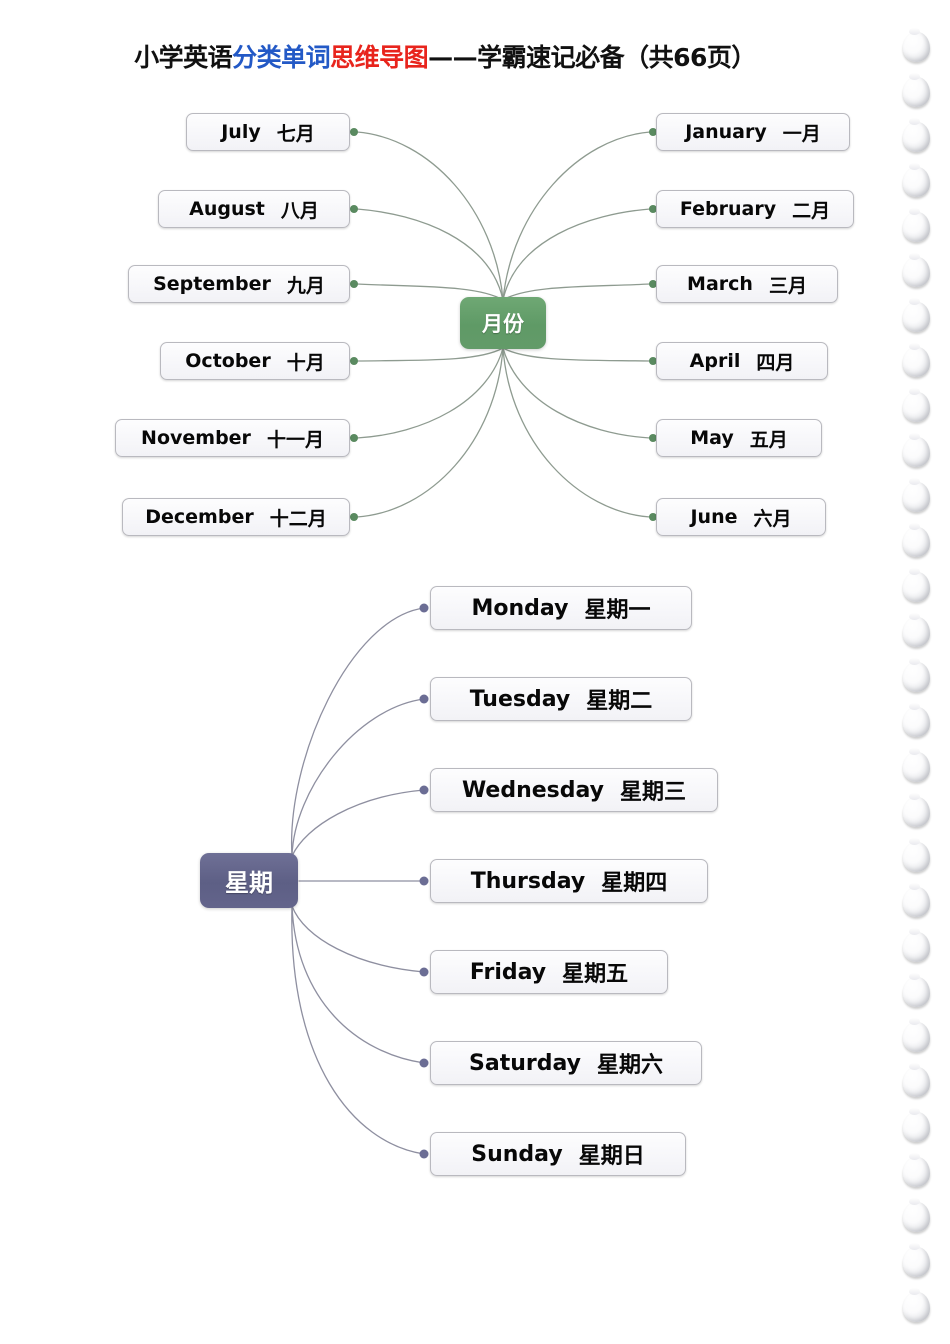 This screenshot has height=1344, width=950. I want to click on leaf-zh-label: 星期五, so click(595, 974).